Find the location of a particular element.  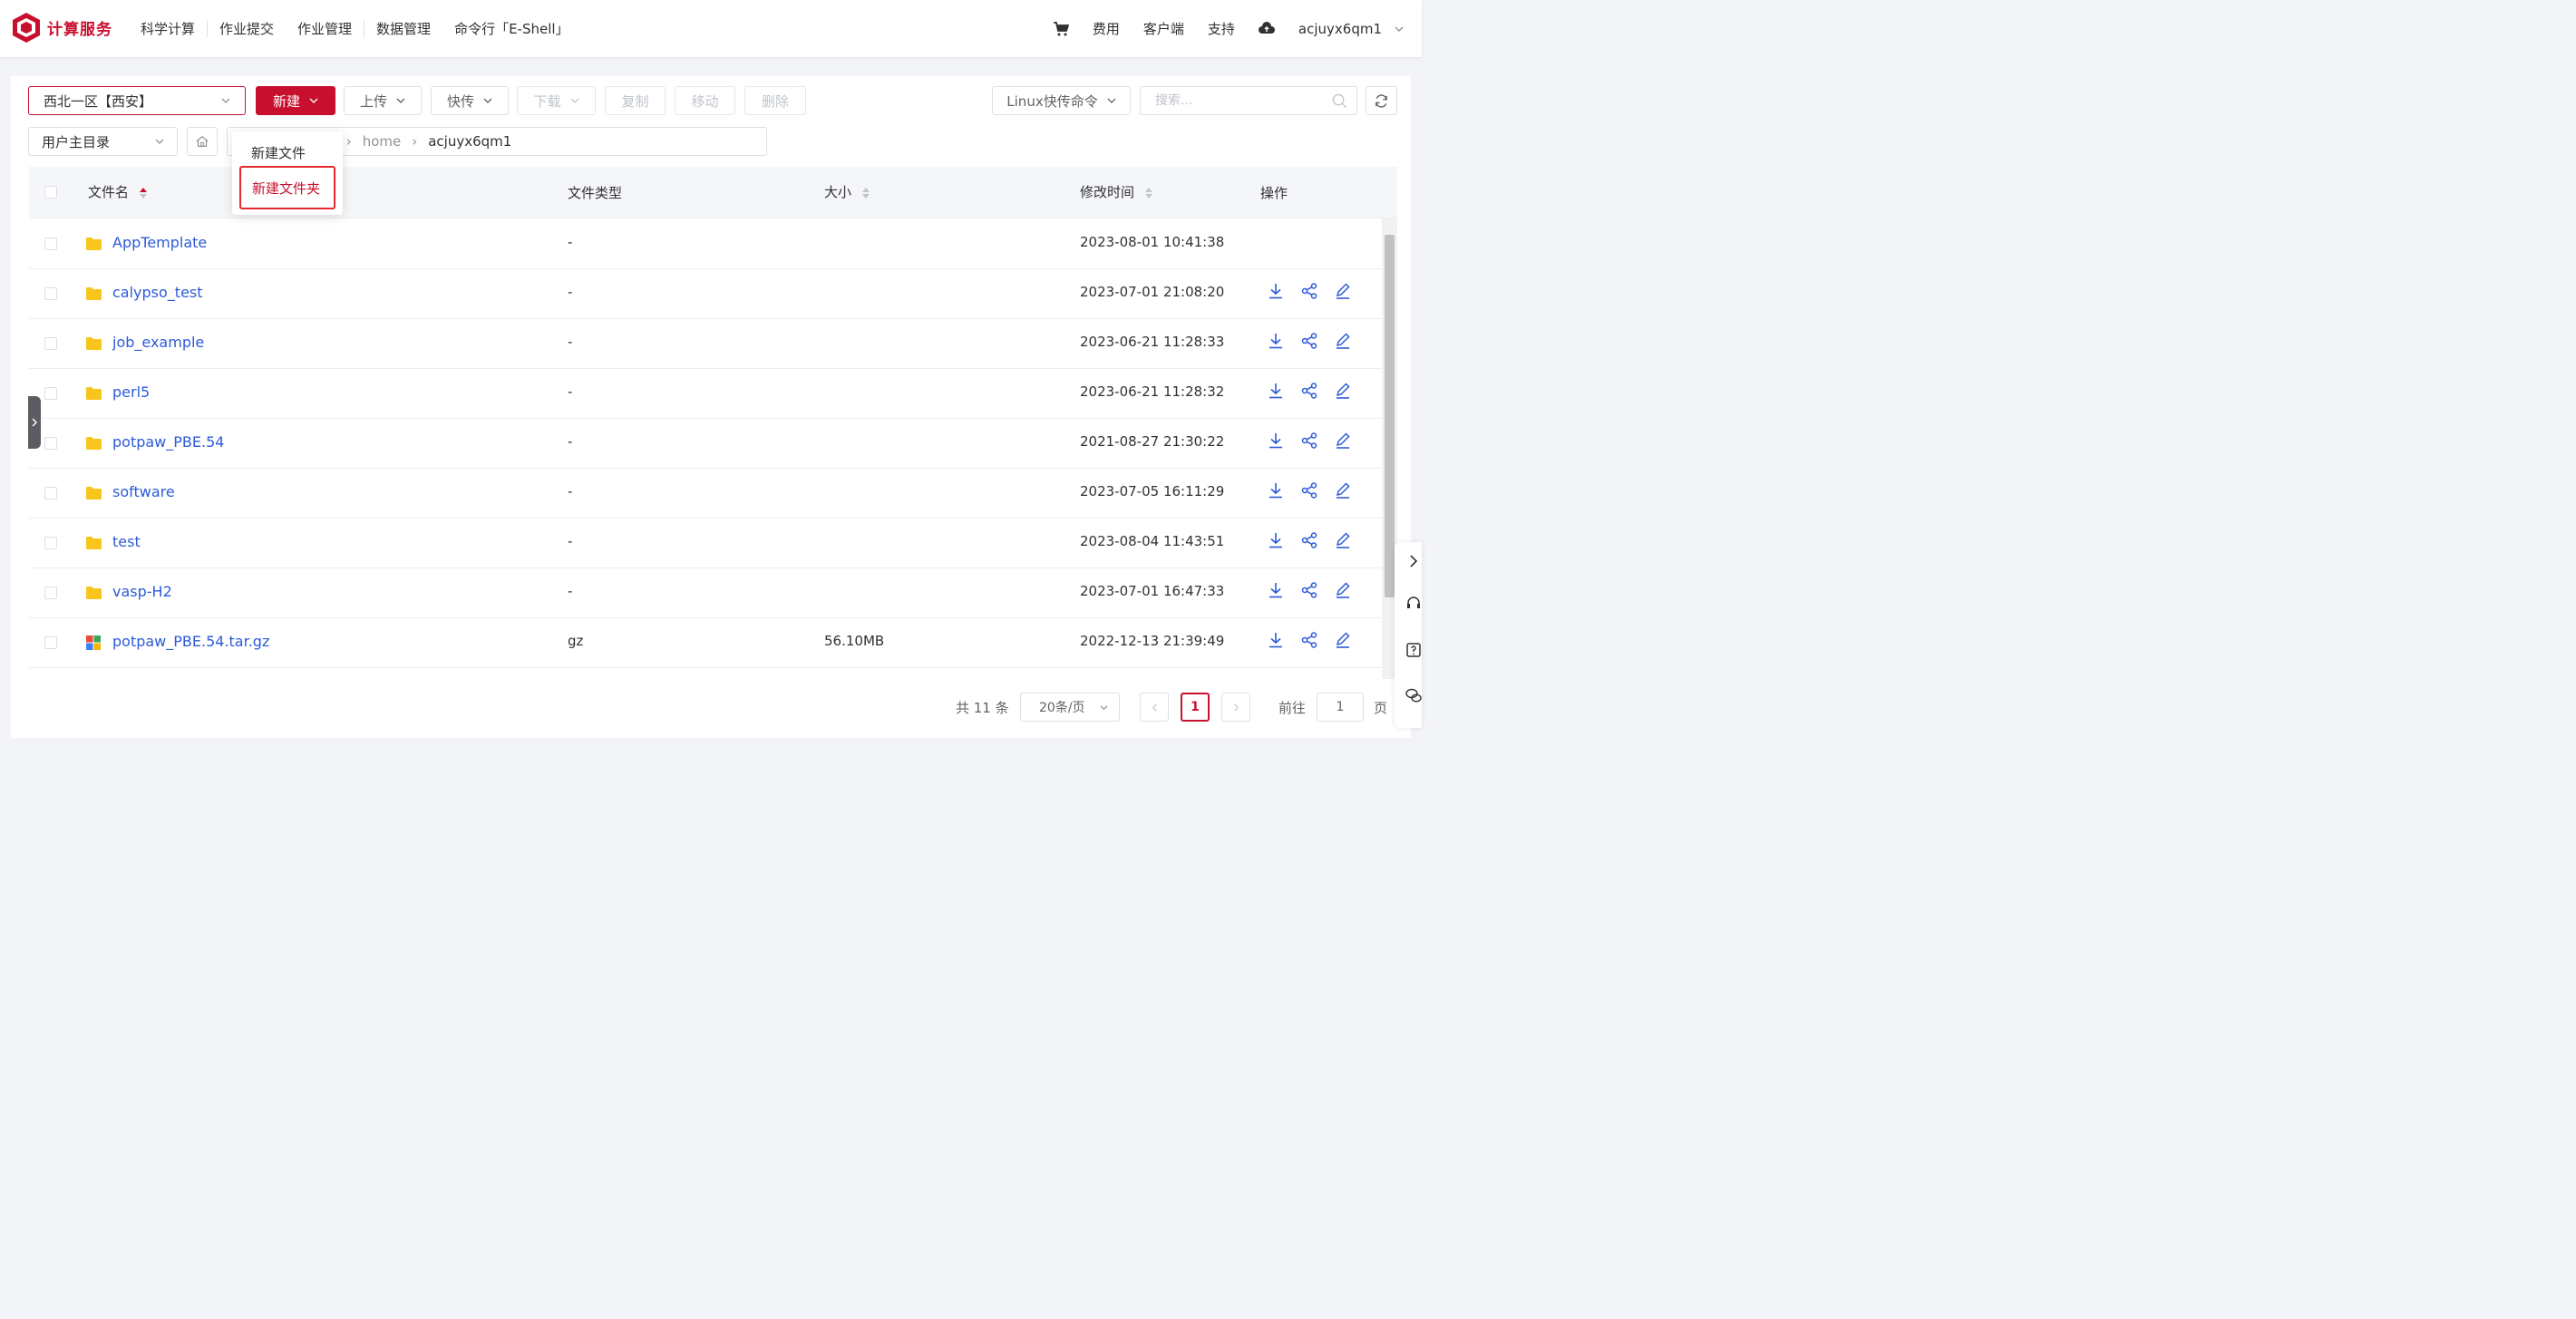

search-input is located at coordinates (1236, 100).